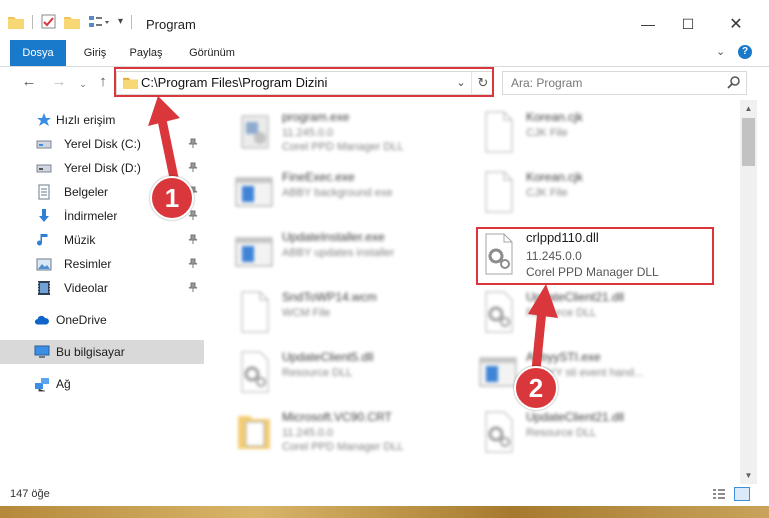  Describe the element at coordinates (734, 82) in the screenshot. I see `search-icon` at that location.